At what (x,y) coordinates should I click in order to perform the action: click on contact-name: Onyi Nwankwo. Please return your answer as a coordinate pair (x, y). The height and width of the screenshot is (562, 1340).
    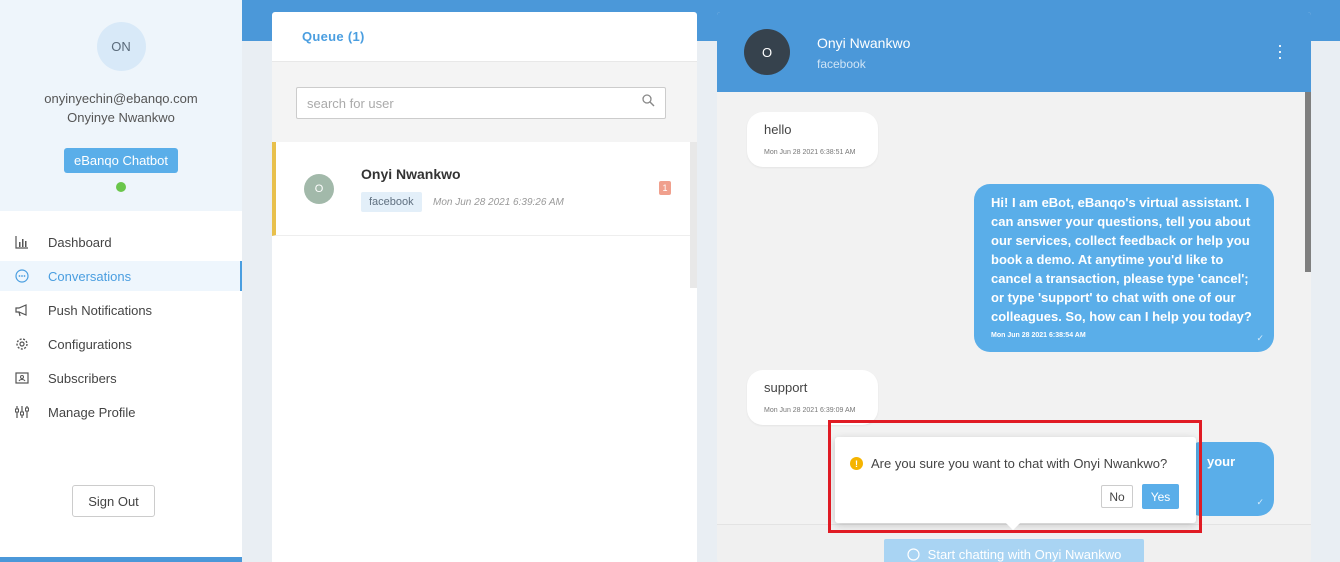
    Looking at the image, I should click on (411, 174).